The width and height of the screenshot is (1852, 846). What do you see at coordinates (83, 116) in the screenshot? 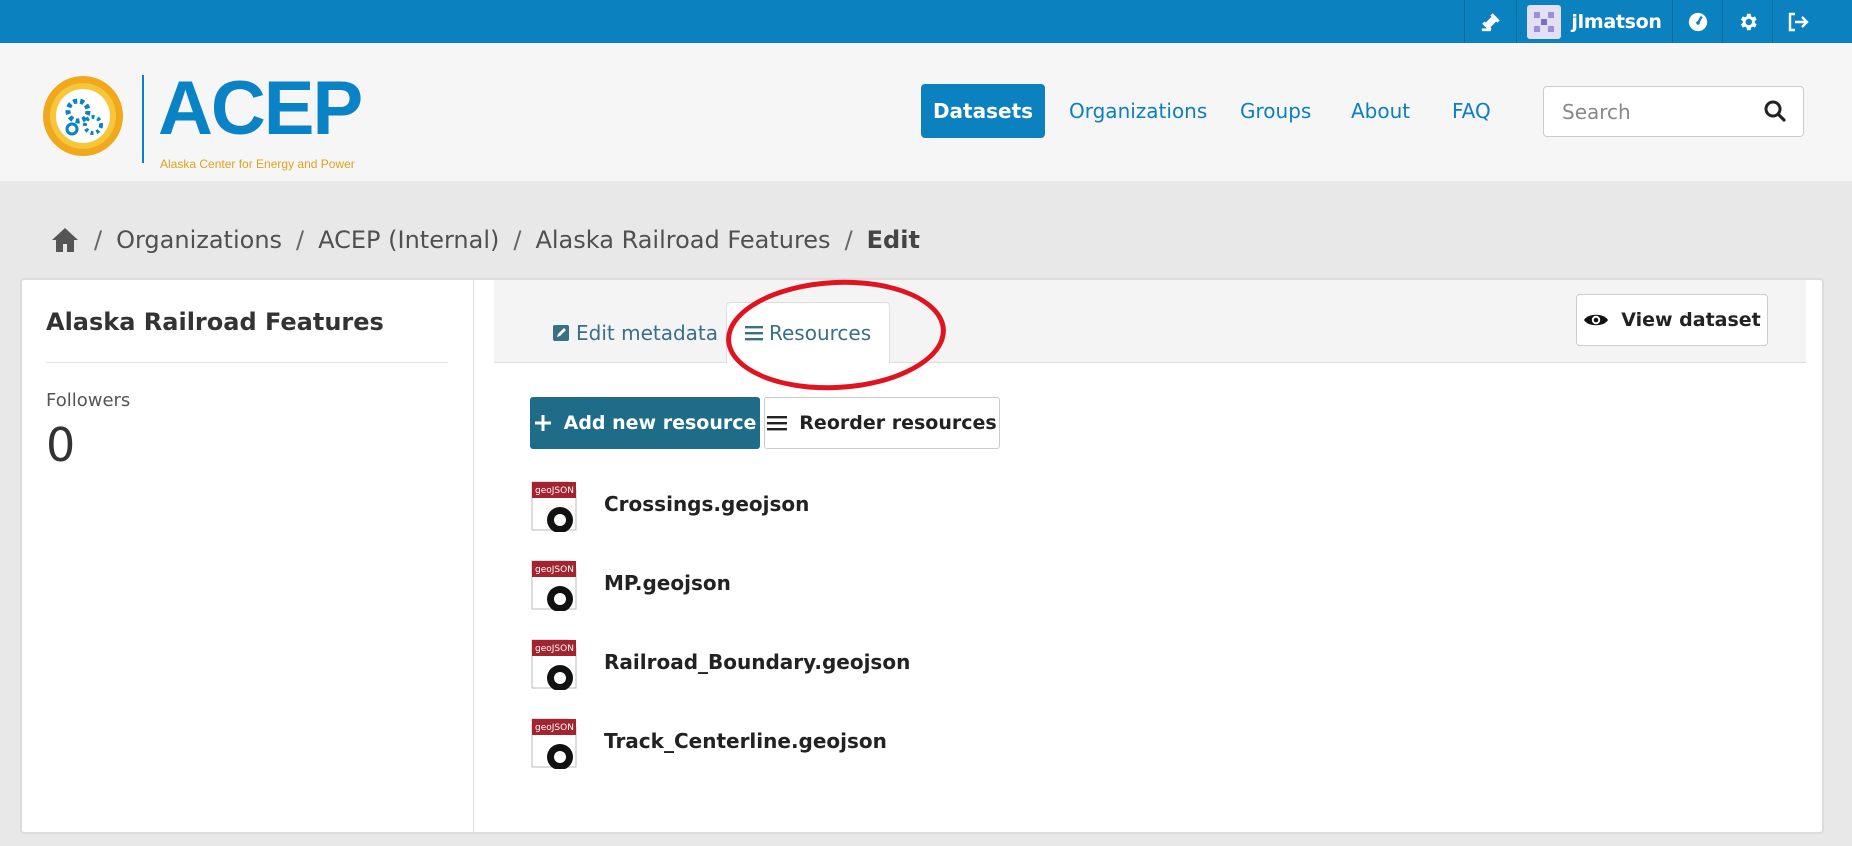
I see `sun-gears-logo-icon` at bounding box center [83, 116].